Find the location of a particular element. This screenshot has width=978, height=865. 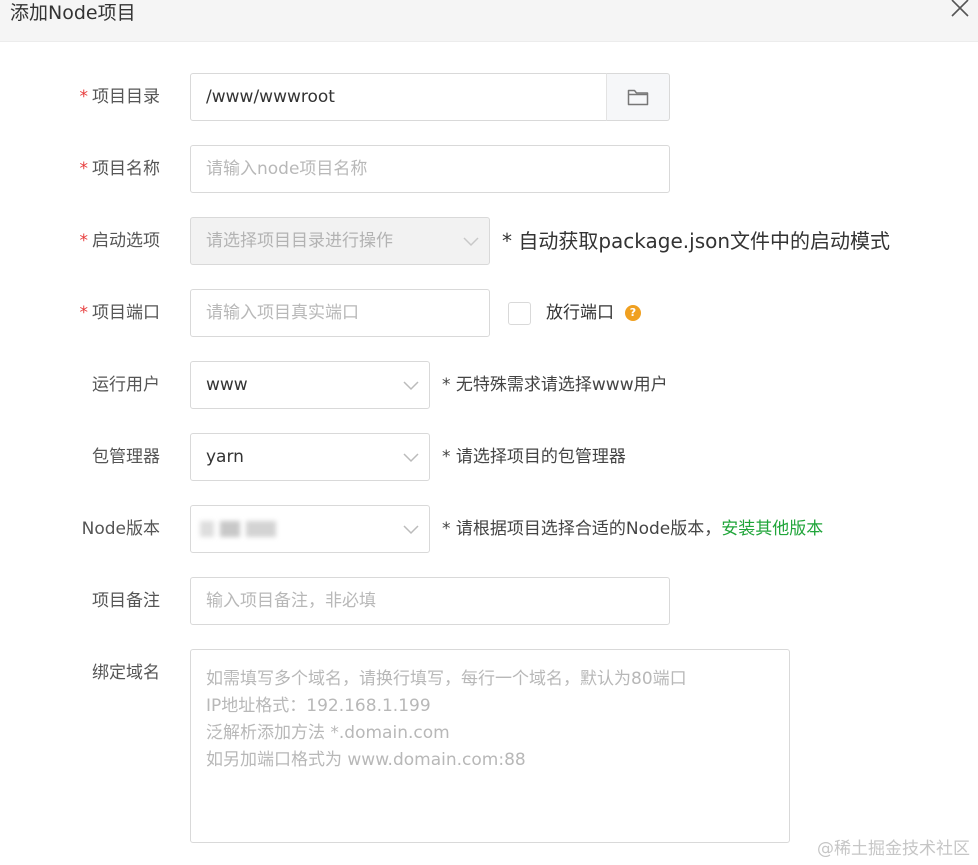

start-option-hint: * 自动获取package.json文件中的启动模式 is located at coordinates (696, 241).